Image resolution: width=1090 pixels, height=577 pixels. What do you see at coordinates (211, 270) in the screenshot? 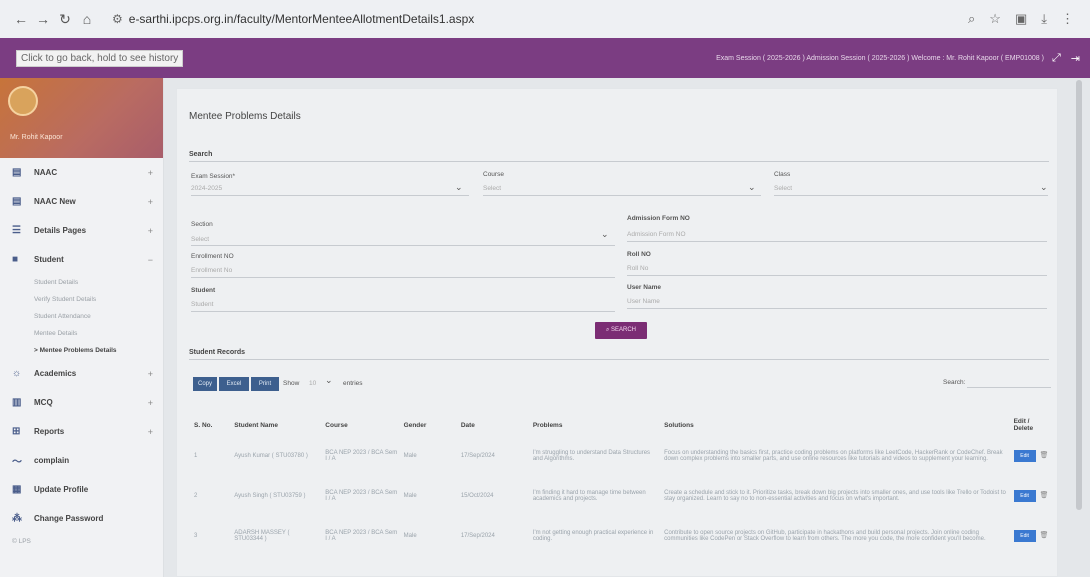
I see `enrollment-input: Enrollment No` at bounding box center [211, 270].